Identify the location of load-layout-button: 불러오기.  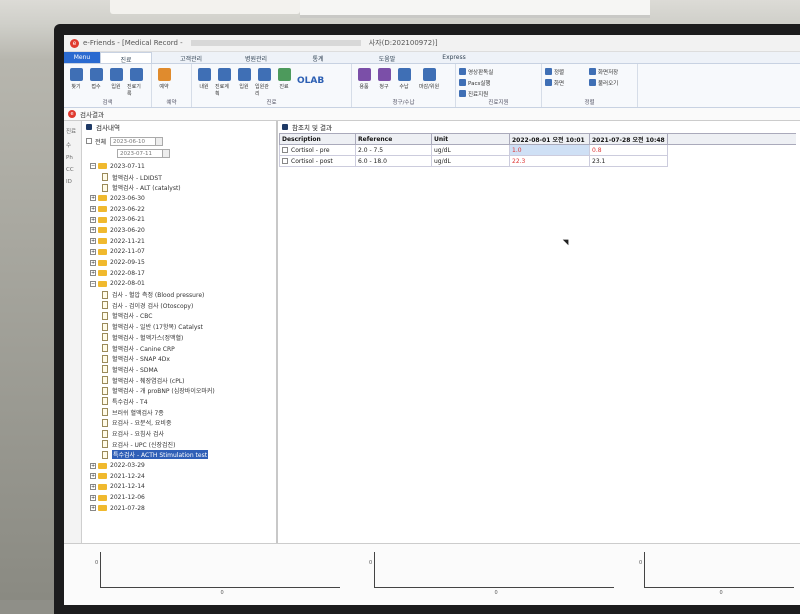
(611, 82).